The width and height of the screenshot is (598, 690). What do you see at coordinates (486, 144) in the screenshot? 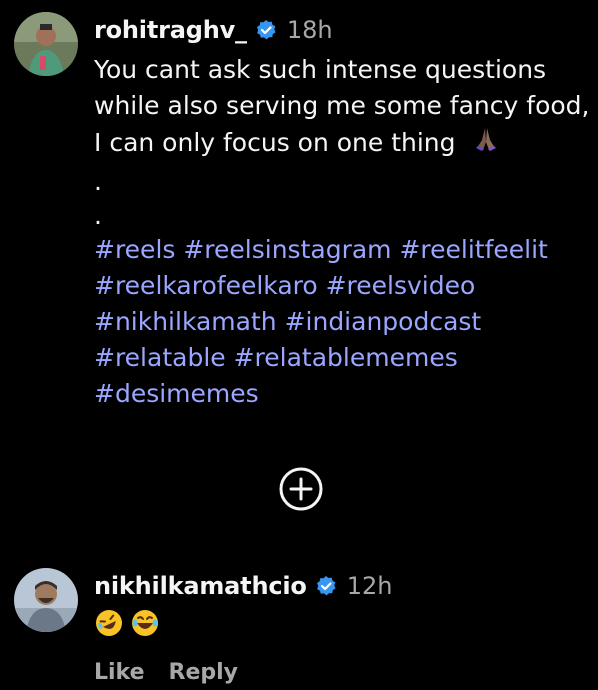
I see `folded-hands-icon` at bounding box center [486, 144].